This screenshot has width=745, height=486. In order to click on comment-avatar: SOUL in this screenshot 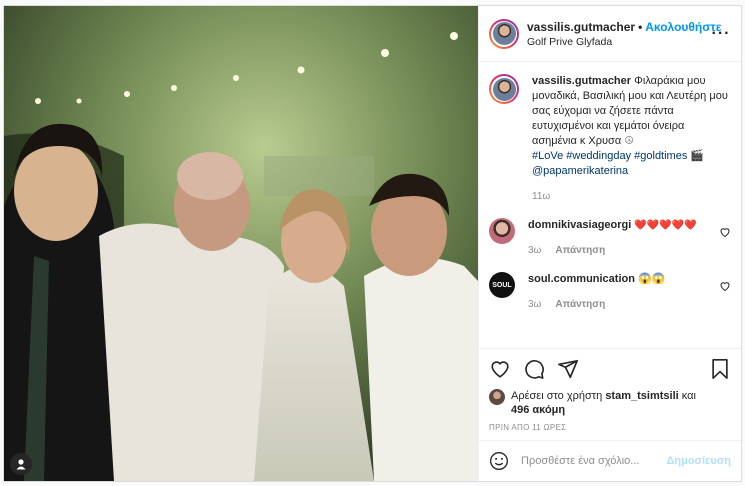, I will do `click(502, 285)`.